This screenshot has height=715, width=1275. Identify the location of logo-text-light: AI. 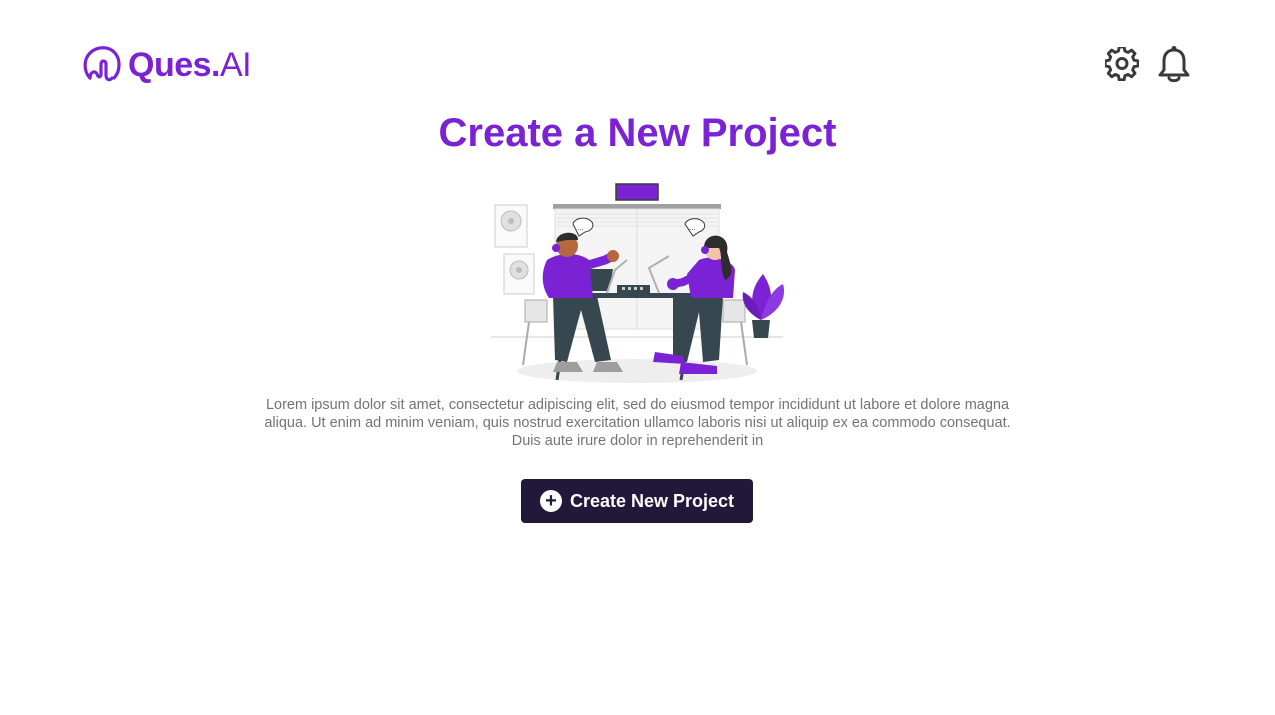
(235, 65).